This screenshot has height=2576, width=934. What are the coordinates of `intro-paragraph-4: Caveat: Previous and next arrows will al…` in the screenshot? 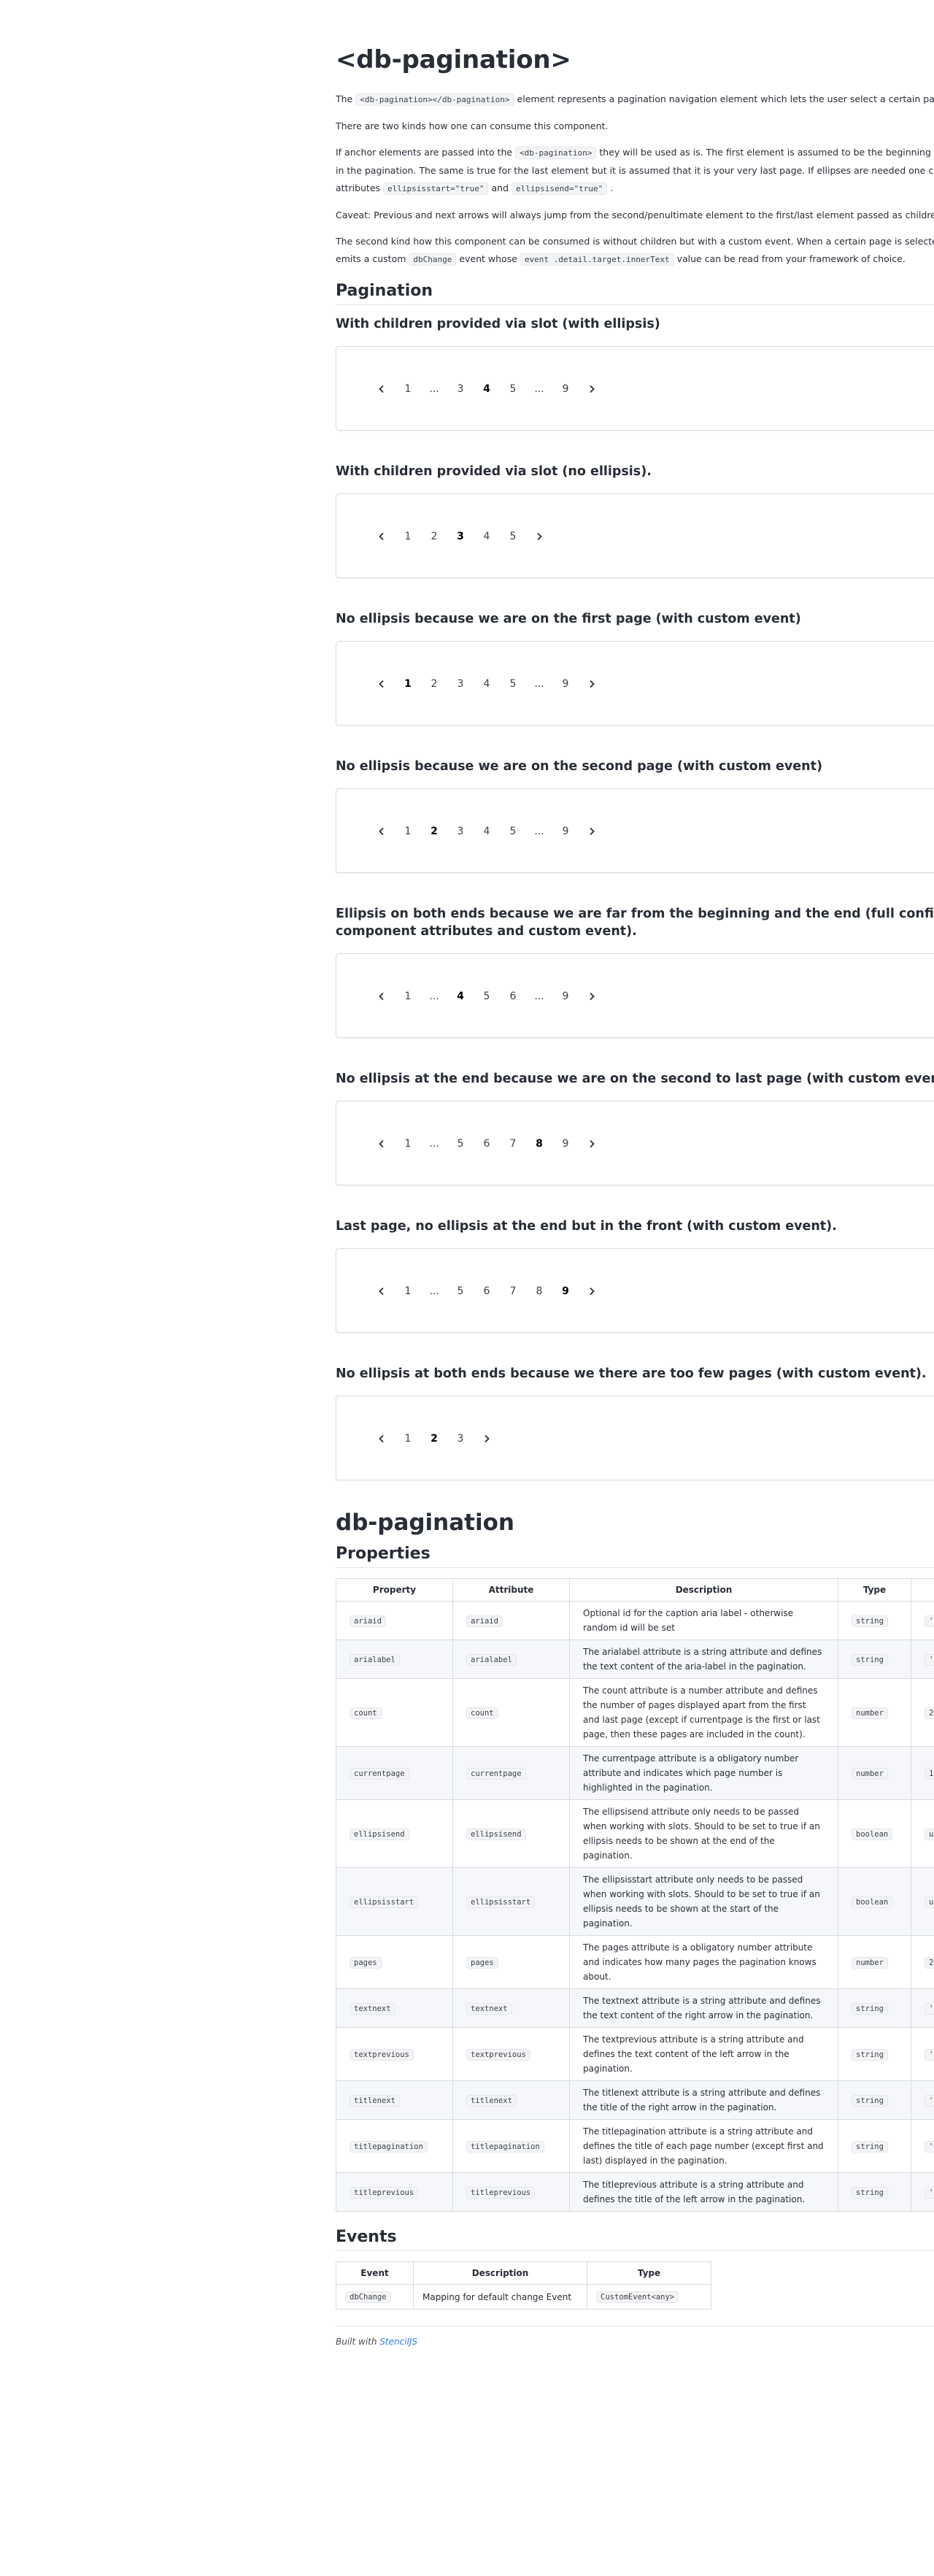 It's located at (635, 214).